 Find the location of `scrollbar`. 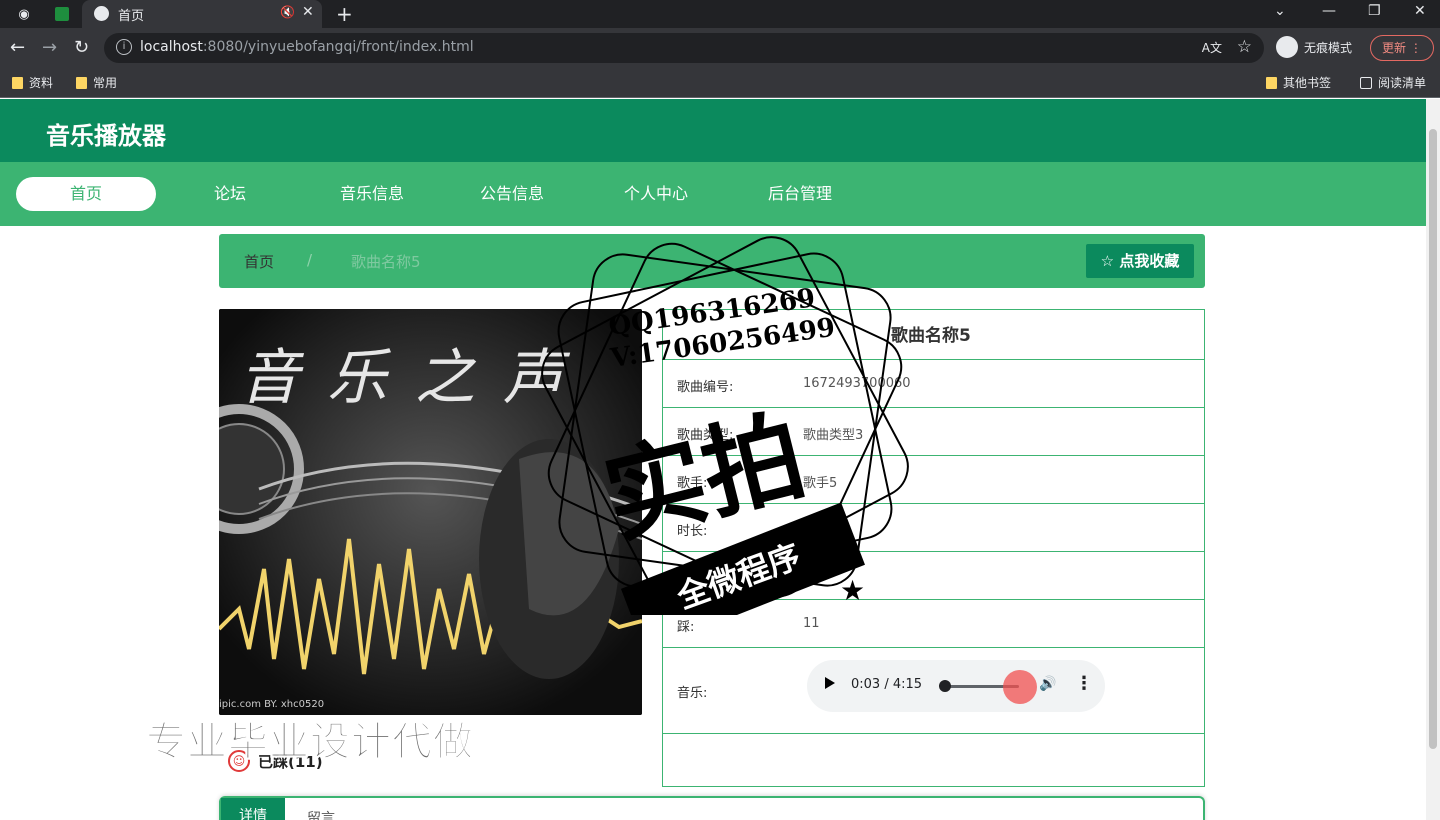

scrollbar is located at coordinates (1433, 459).